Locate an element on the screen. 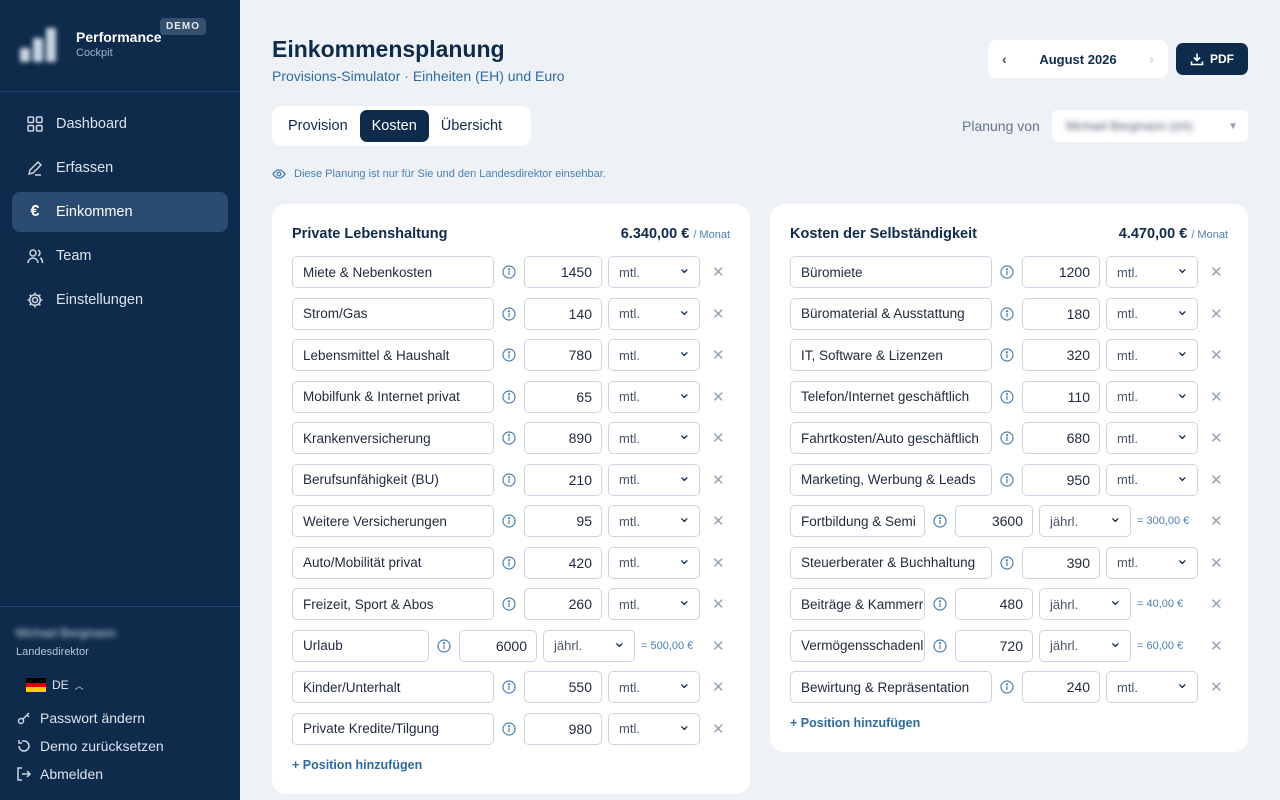 This screenshot has width=1280, height=800. amount-input: 390 is located at coordinates (1061, 562).